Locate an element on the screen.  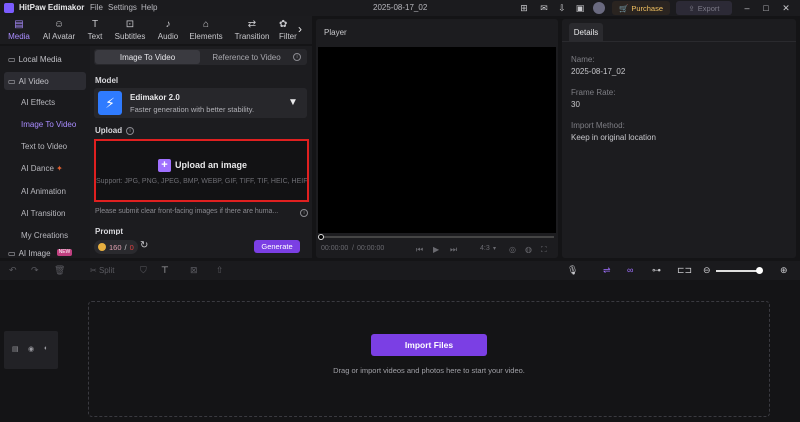
ai-image-icon: ▭ is located at coordinates (12, 253).